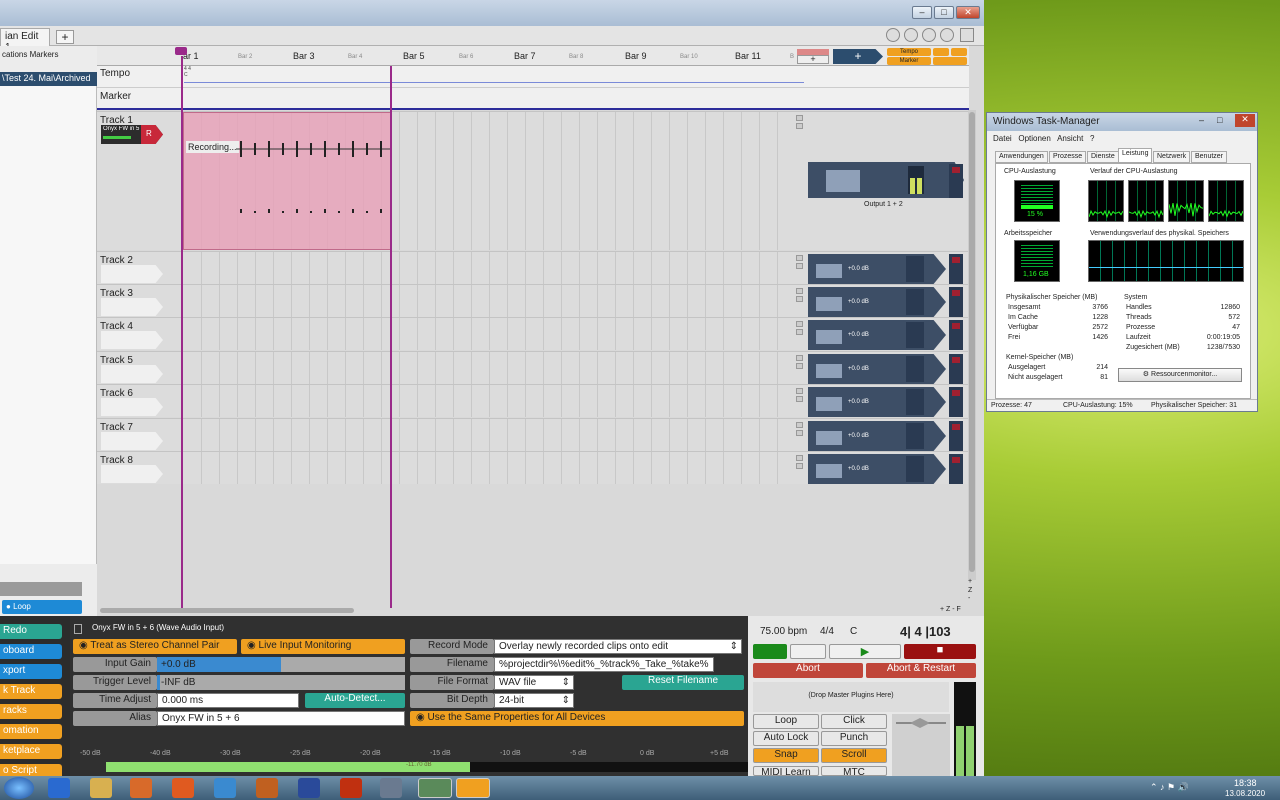 This screenshot has height=800, width=1280. I want to click on zoom-controls: + Z - F, so click(950, 609).